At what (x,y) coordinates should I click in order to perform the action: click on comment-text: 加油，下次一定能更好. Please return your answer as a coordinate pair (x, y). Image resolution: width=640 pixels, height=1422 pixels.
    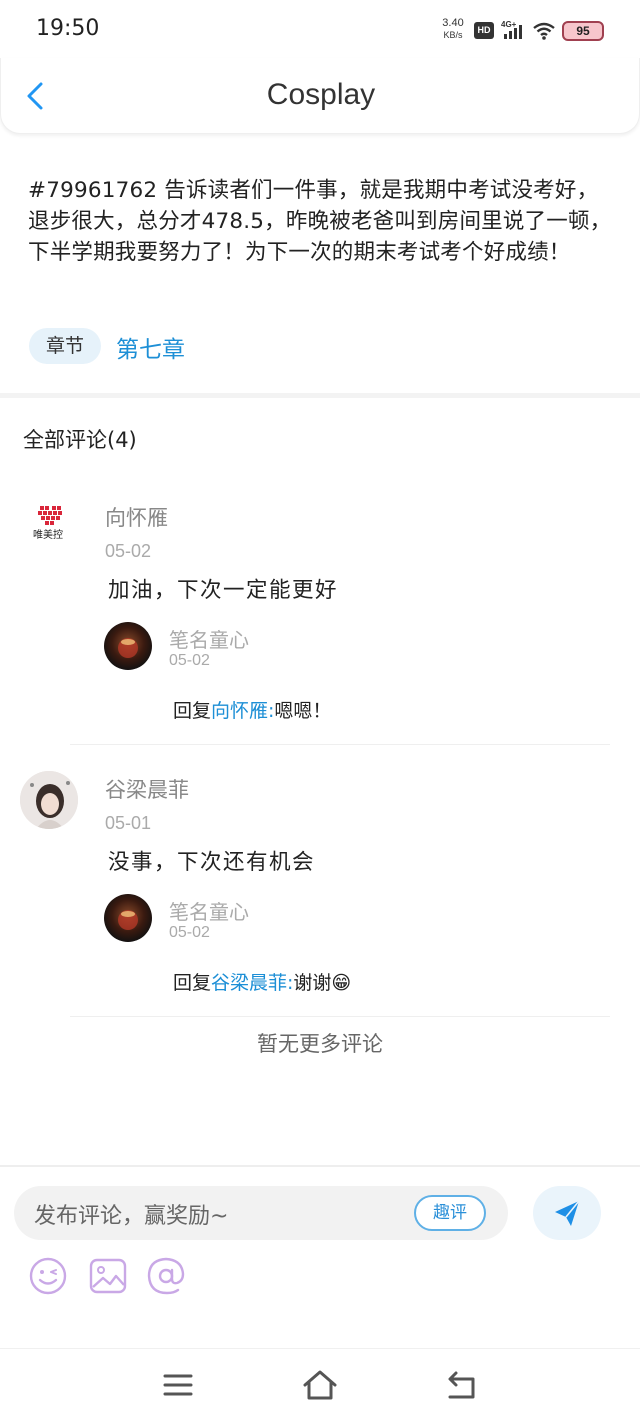
    Looking at the image, I should click on (223, 588).